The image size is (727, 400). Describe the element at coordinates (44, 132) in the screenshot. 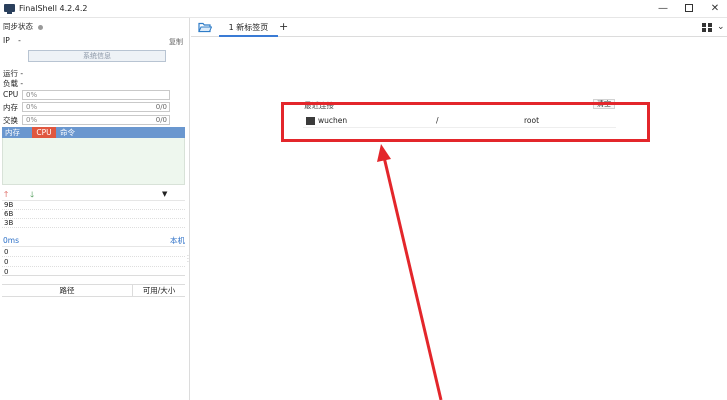

I see `process-col-cpu: CPU` at that location.